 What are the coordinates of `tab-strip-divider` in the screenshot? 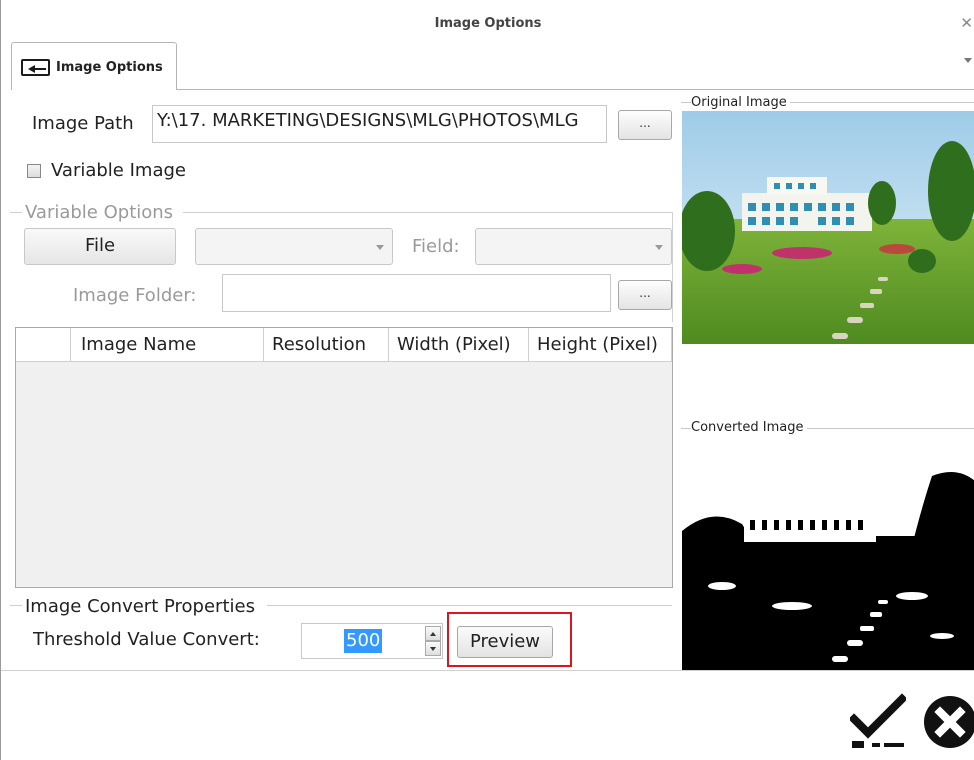 It's located at (575, 89).